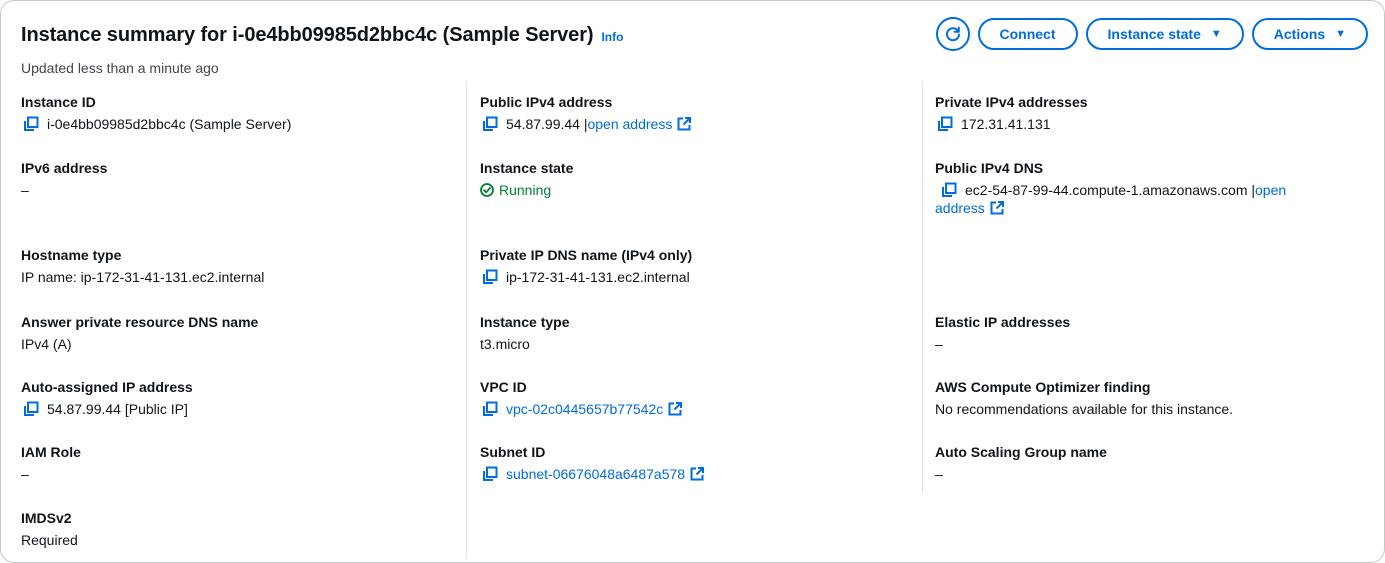 The image size is (1385, 563). I want to click on field-label: Public IPv4 DNS, so click(989, 168).